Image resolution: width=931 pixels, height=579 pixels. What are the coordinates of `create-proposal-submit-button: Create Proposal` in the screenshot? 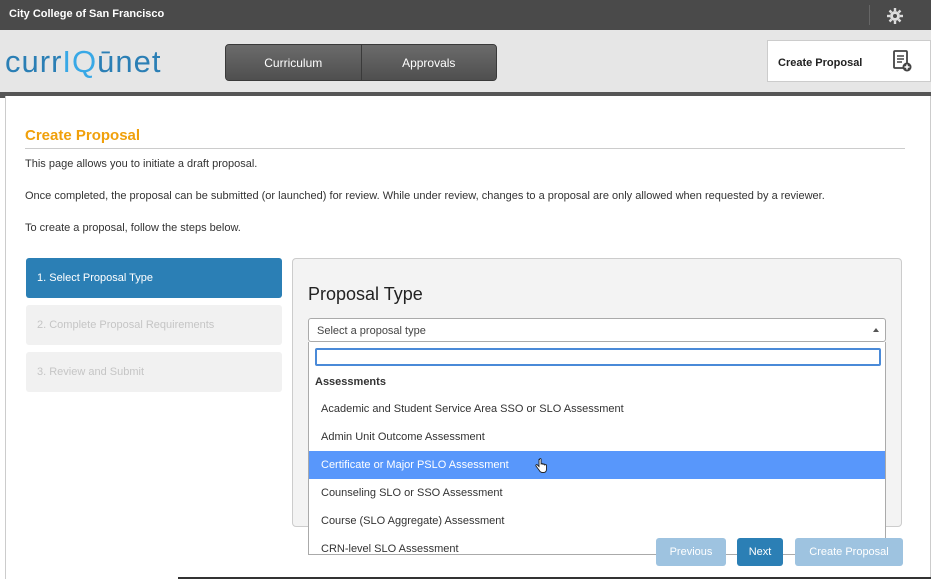 It's located at (849, 552).